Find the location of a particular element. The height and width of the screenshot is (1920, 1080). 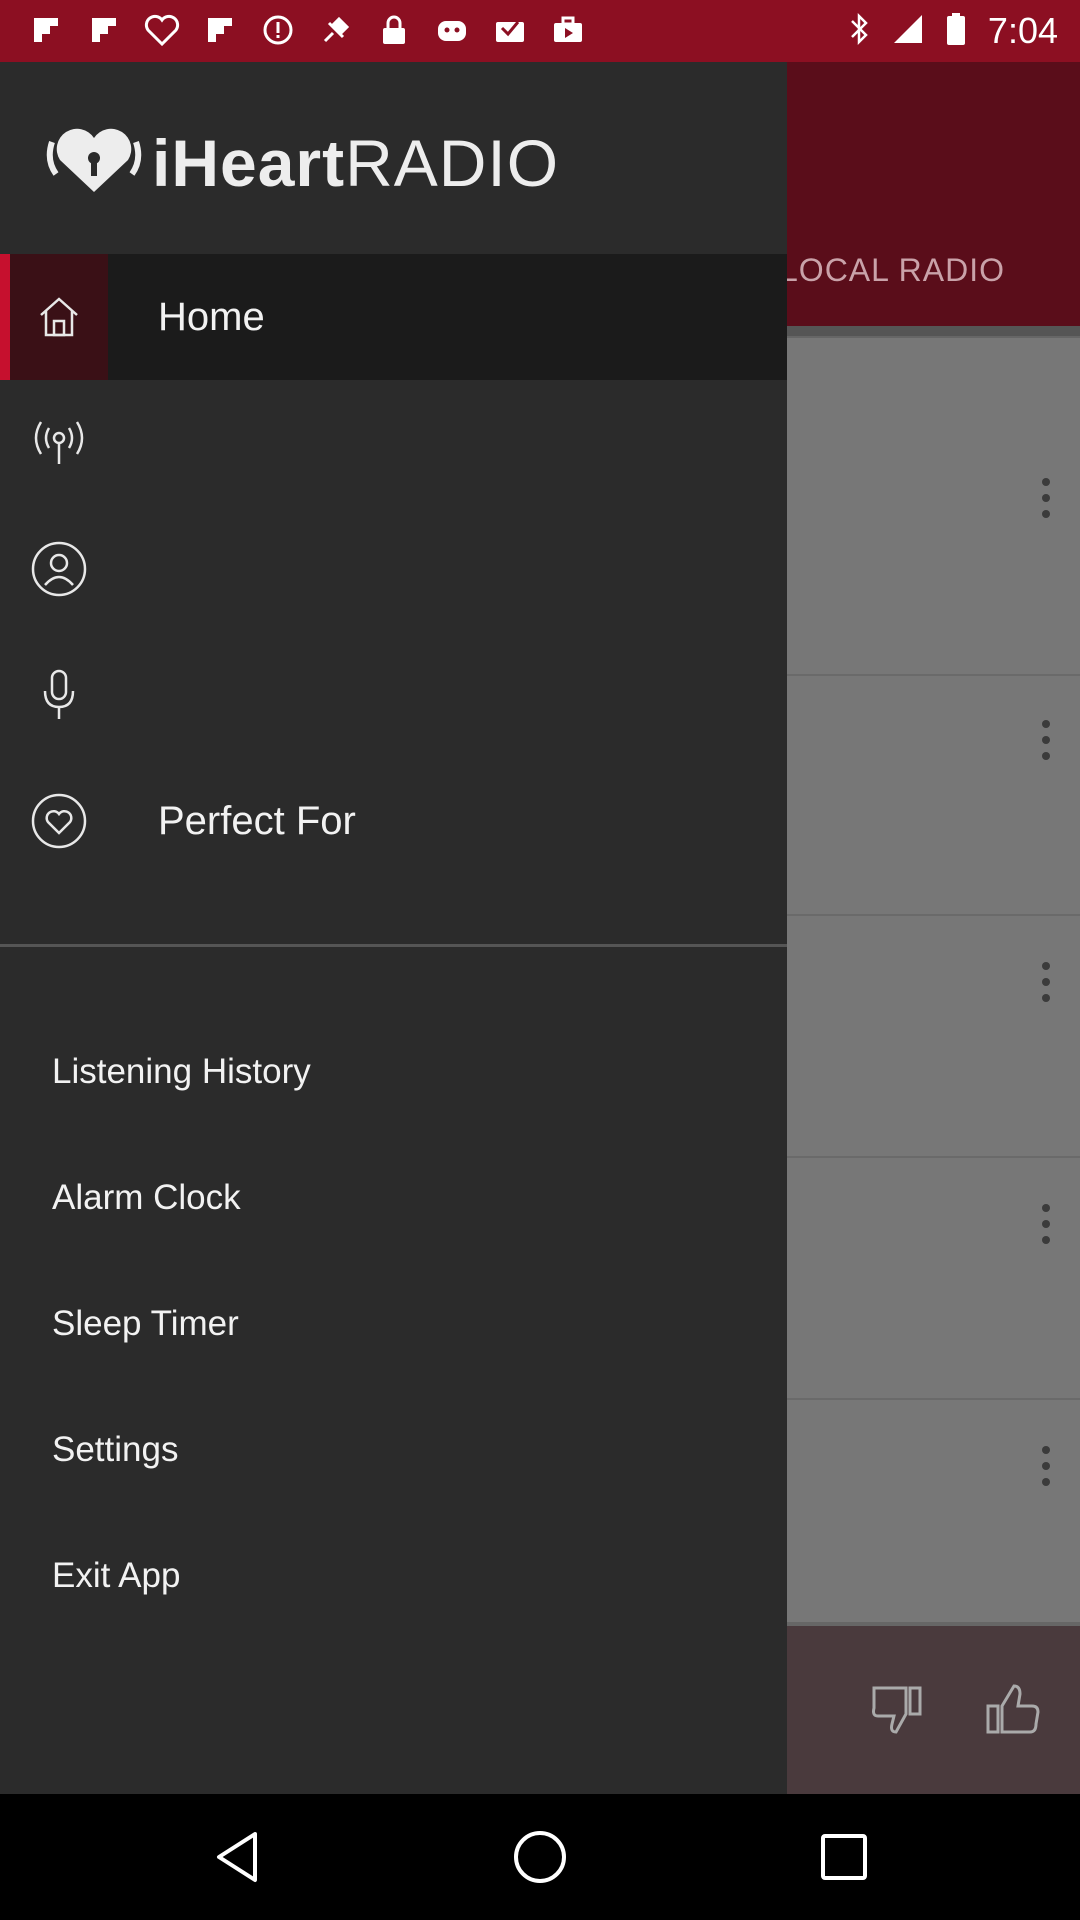

drawer-header: iHeartRADIO is located at coordinates (393, 158).